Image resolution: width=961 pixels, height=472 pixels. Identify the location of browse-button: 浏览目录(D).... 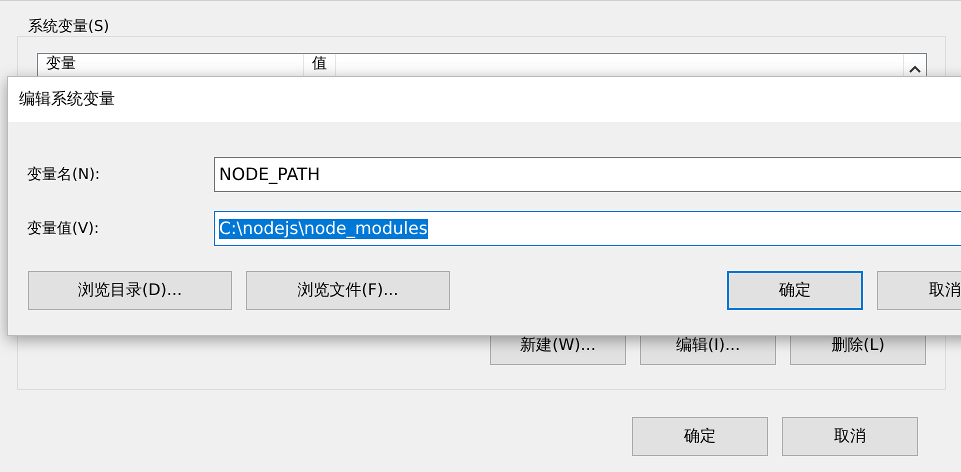
(130, 290).